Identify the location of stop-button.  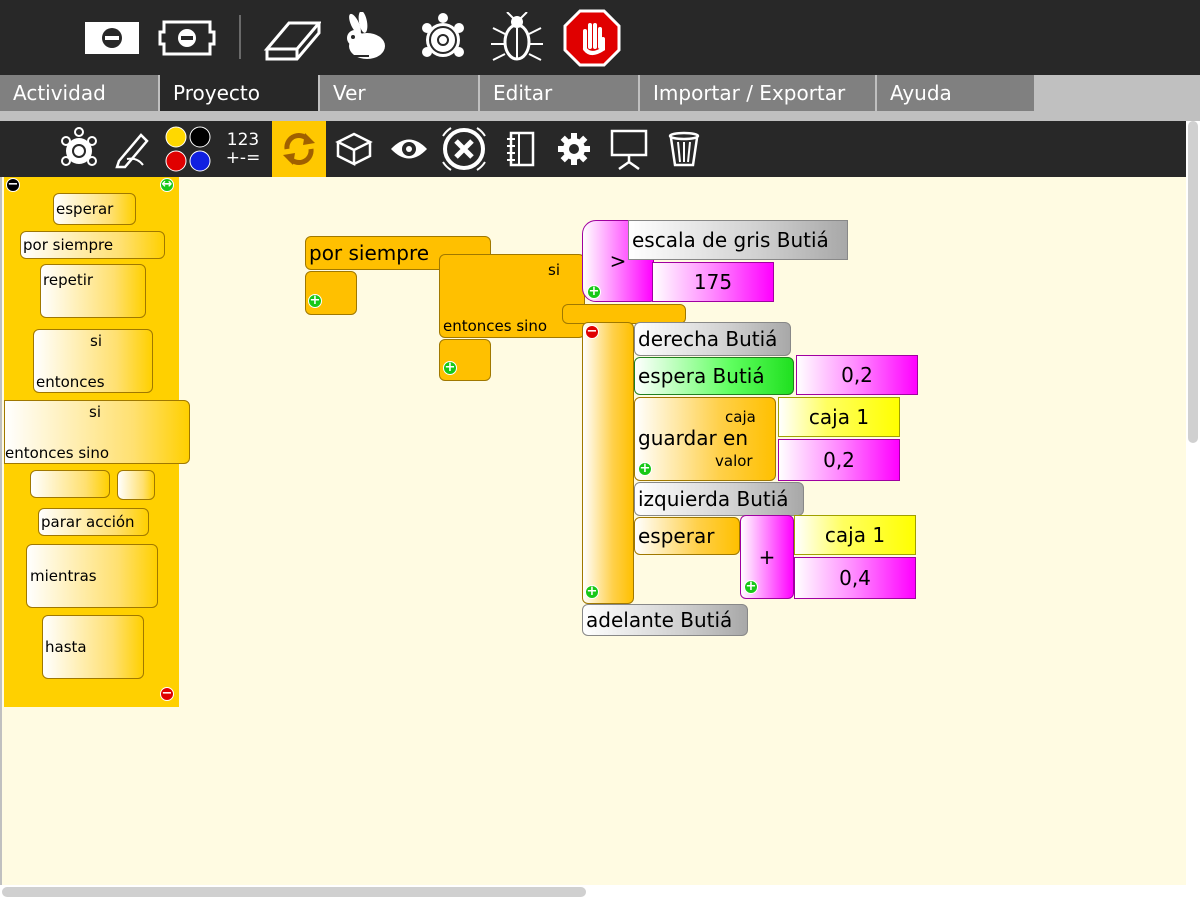
(592, 38).